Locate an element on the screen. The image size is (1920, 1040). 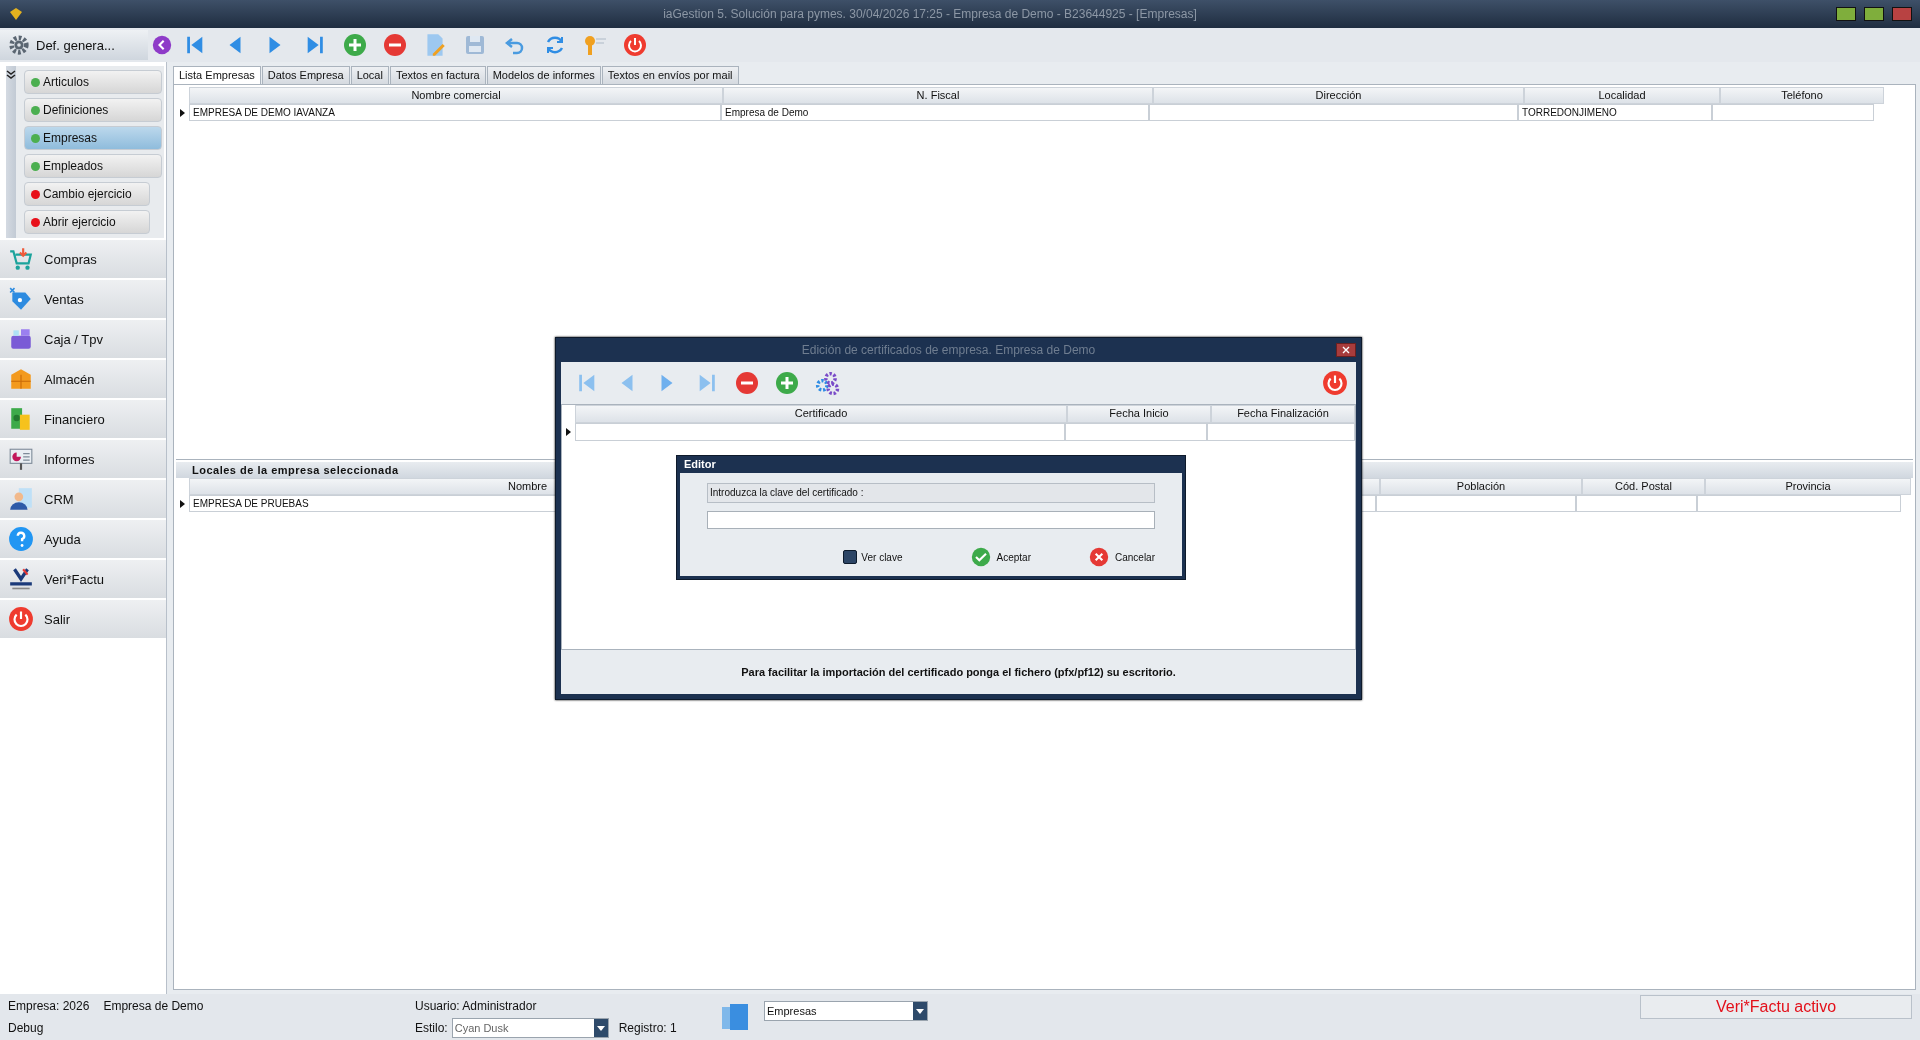
help-icon is located at coordinates (21, 539).